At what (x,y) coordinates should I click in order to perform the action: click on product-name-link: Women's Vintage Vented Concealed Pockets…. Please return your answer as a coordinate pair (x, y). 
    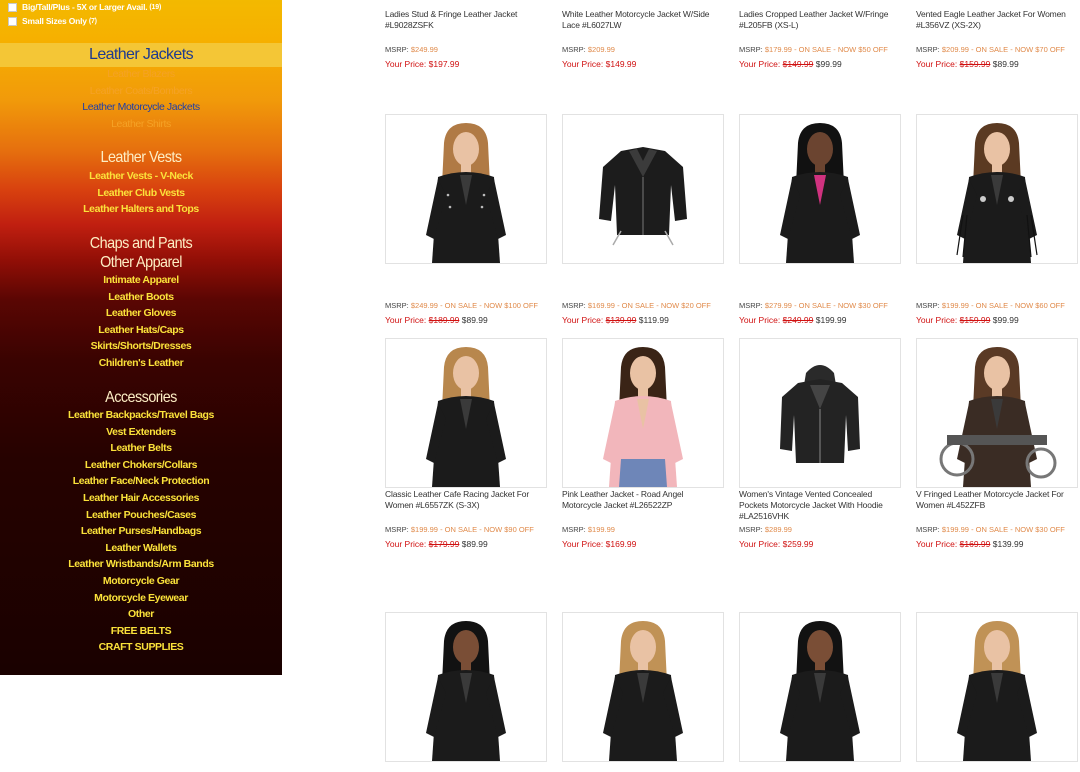
    Looking at the image, I should click on (820, 505).